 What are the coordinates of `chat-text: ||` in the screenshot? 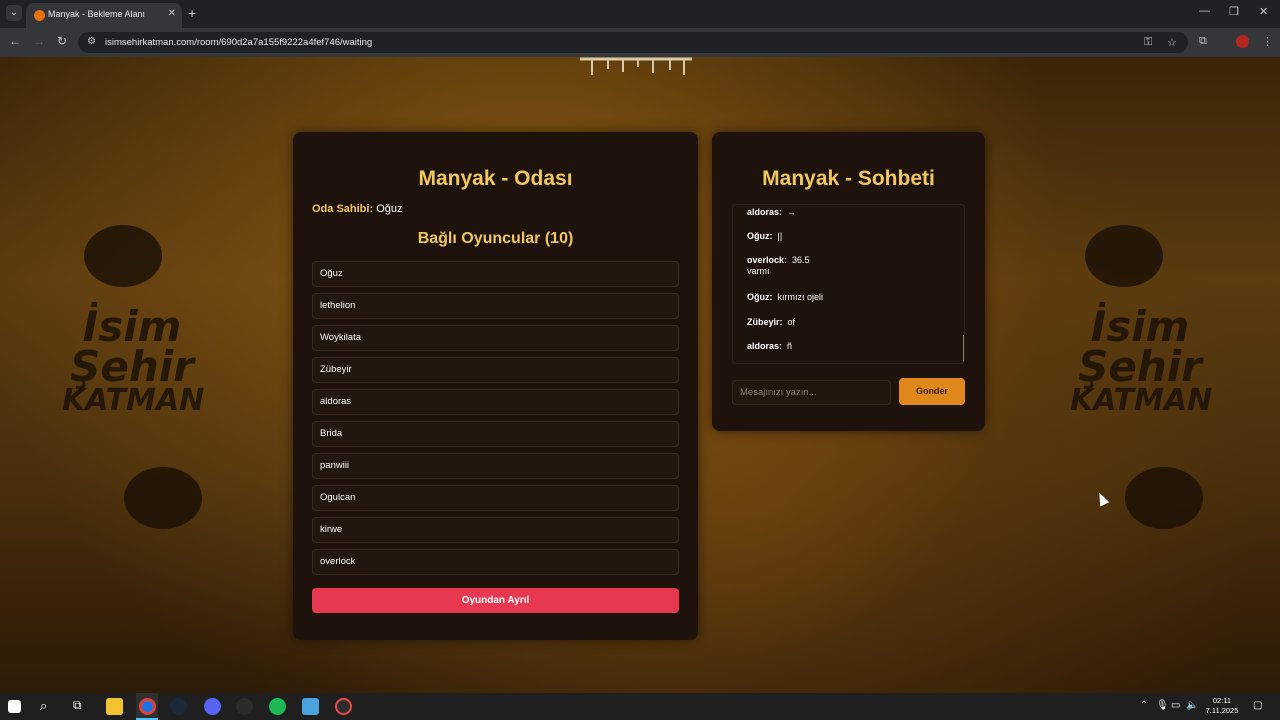 It's located at (780, 236).